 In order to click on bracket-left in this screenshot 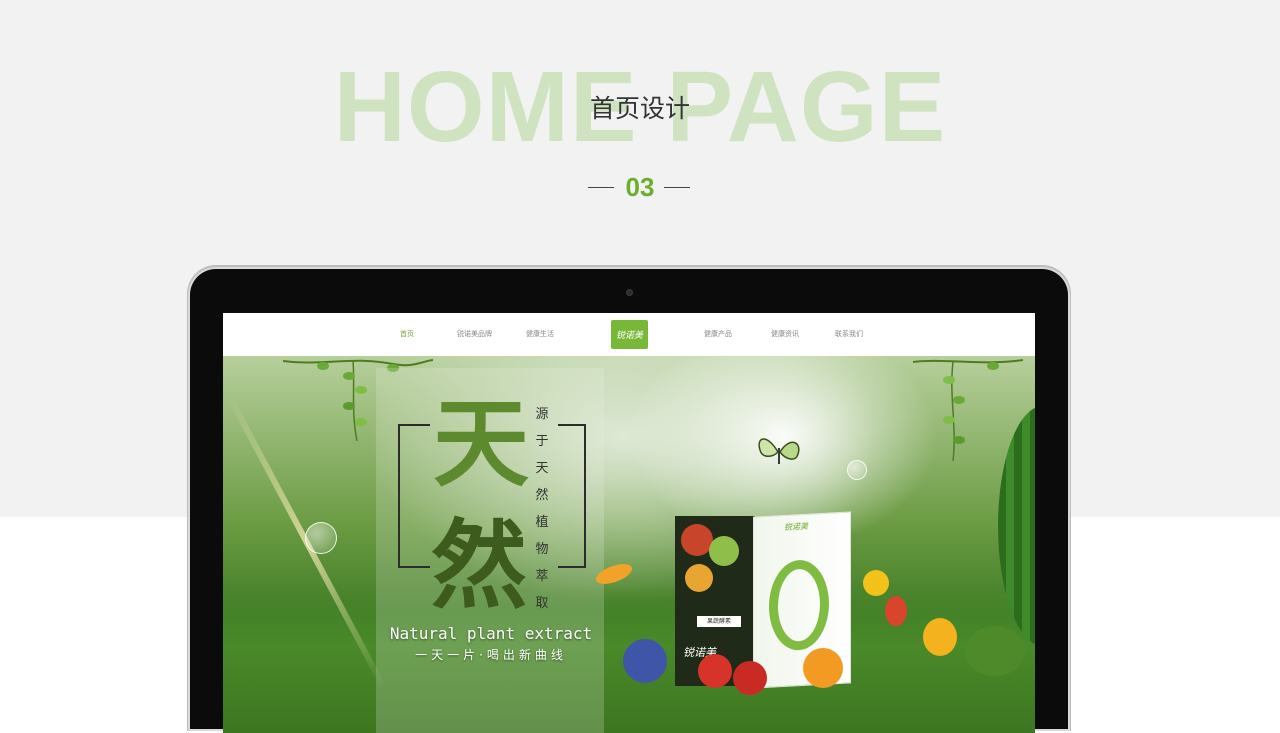, I will do `click(414, 496)`.